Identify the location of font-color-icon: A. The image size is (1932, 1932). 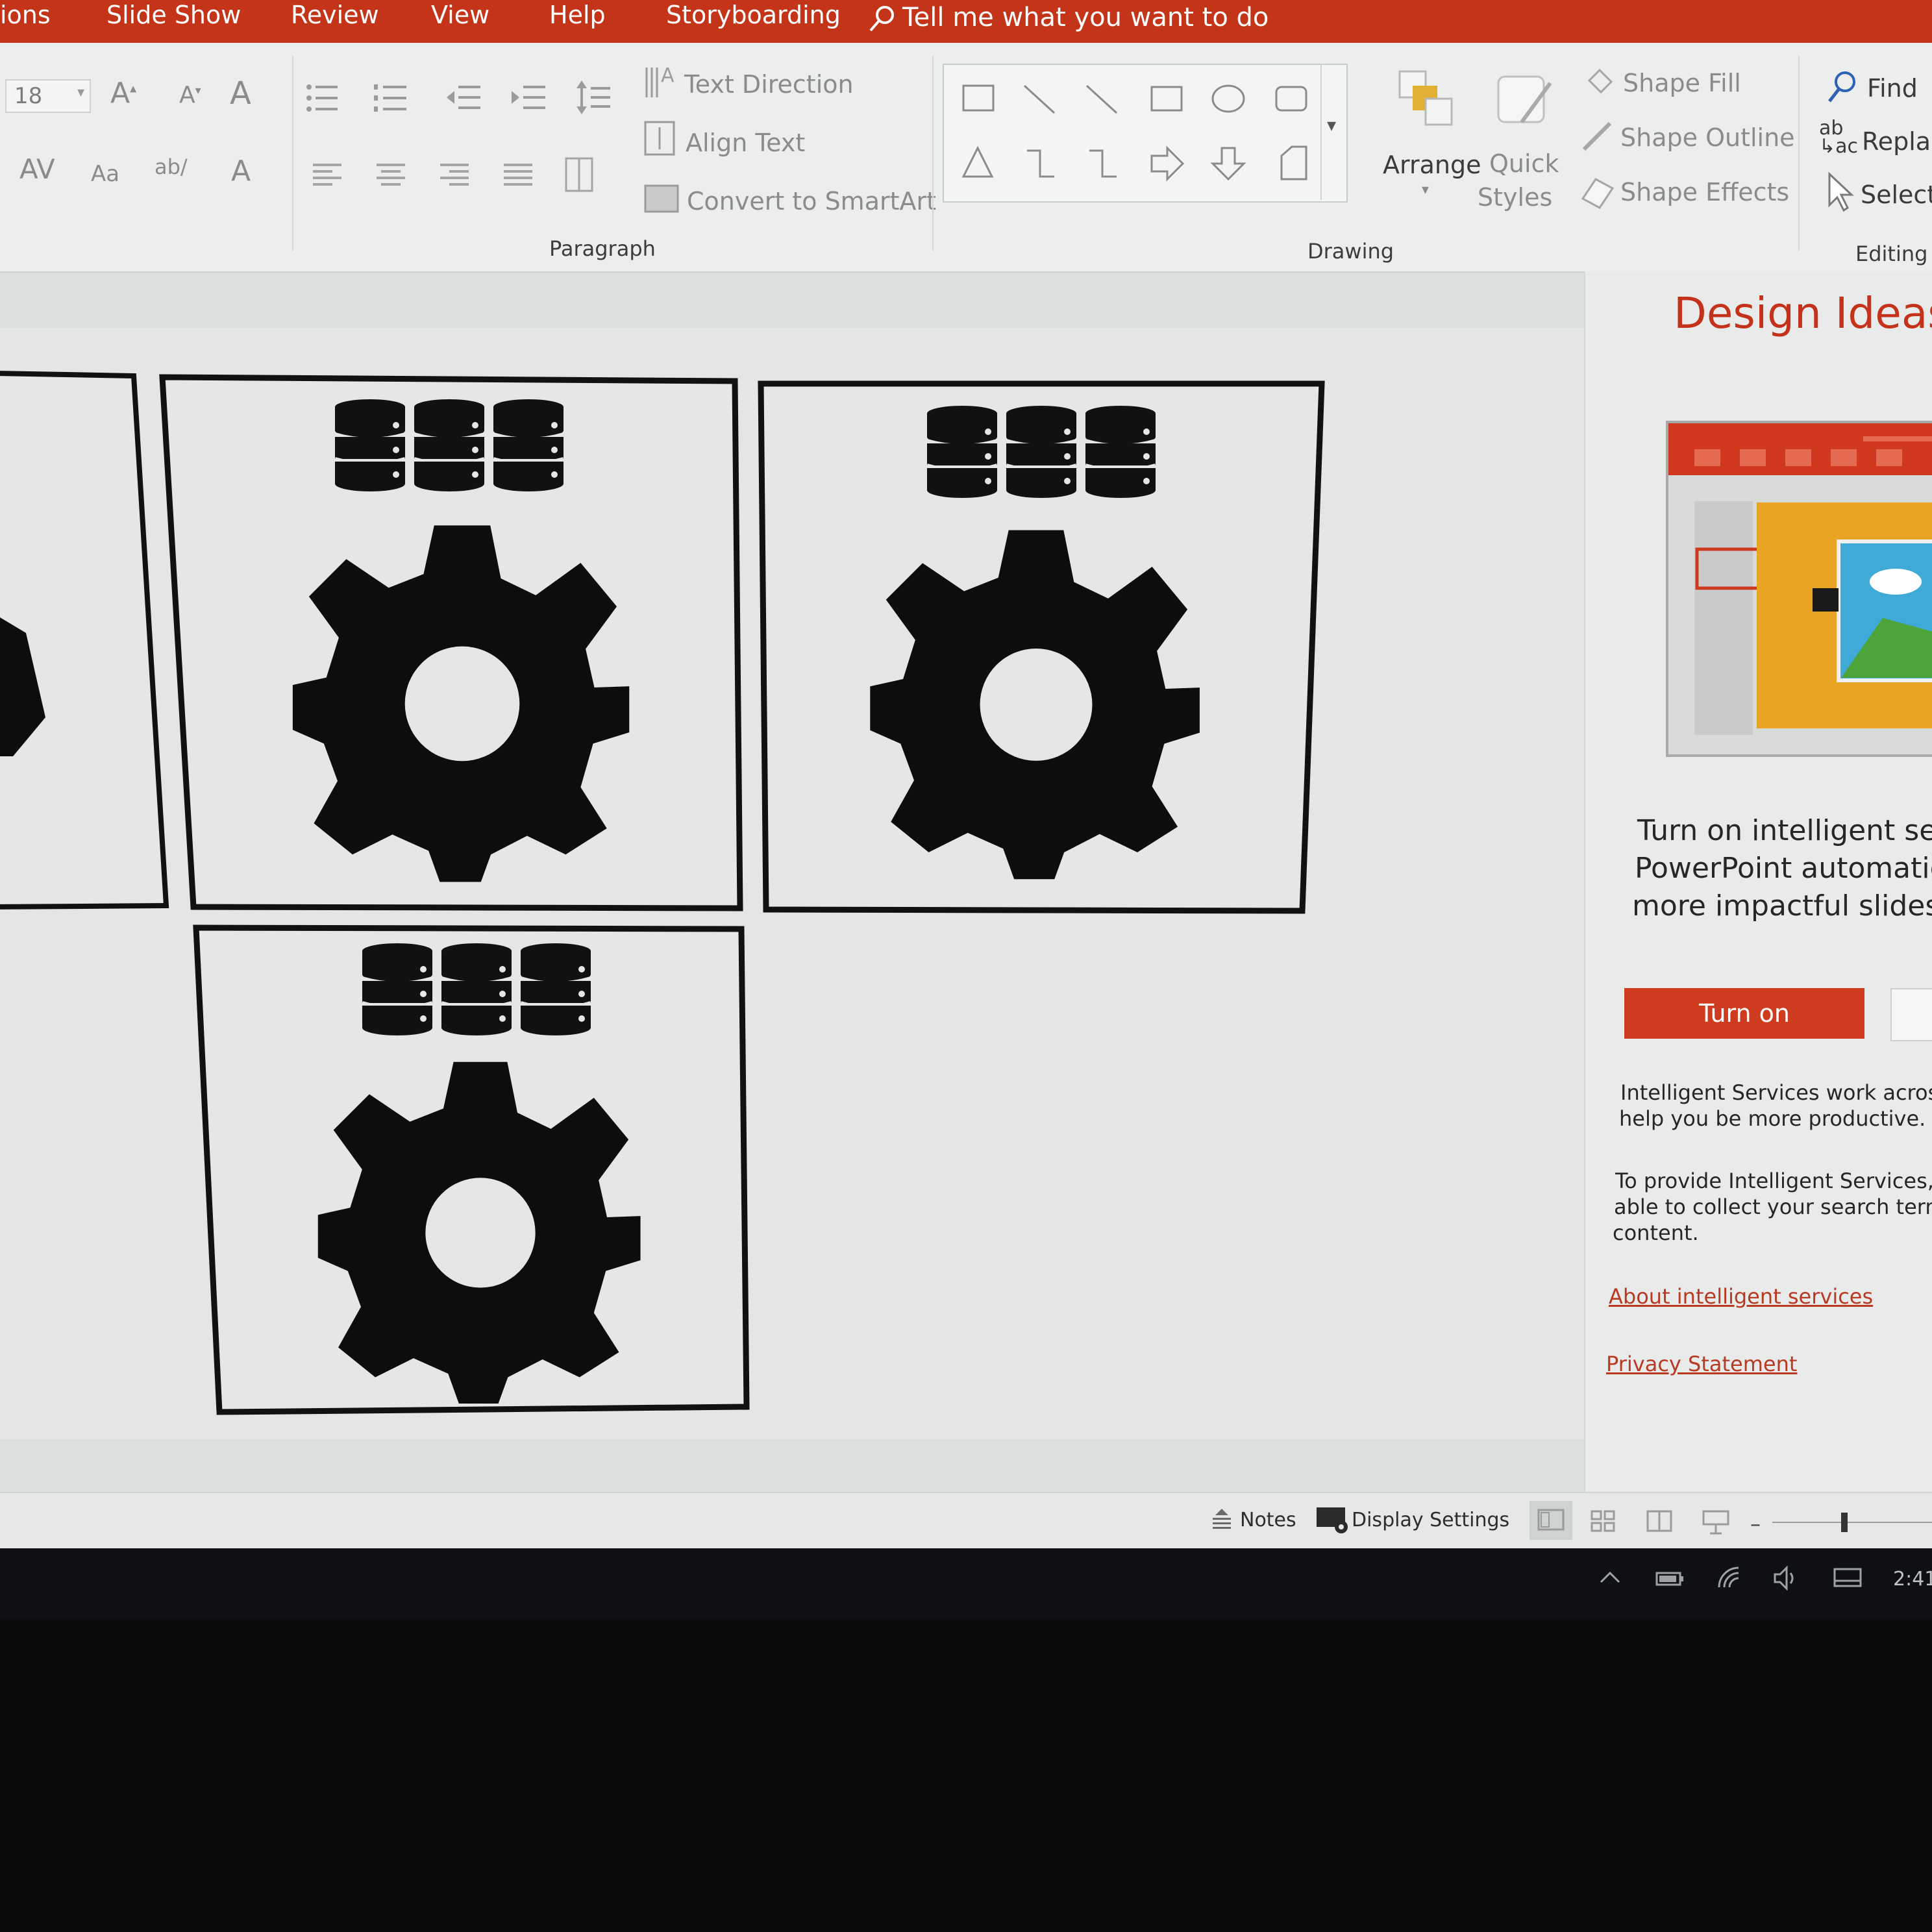
(241, 171).